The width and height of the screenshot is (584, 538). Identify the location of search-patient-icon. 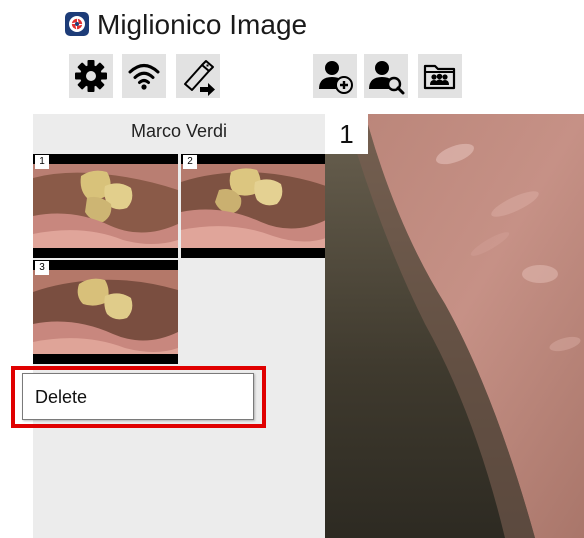
(387, 78).